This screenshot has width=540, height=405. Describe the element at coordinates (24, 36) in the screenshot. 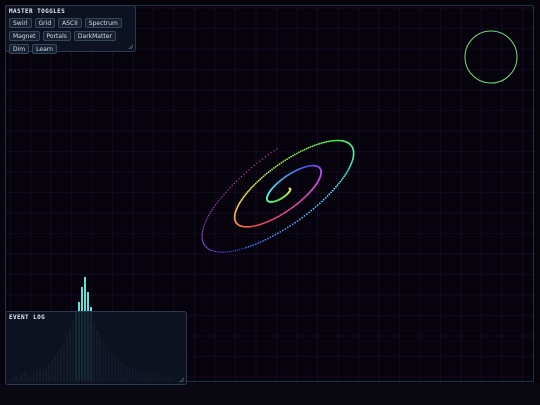

I see `toggle-magnet-button: Magnet` at that location.